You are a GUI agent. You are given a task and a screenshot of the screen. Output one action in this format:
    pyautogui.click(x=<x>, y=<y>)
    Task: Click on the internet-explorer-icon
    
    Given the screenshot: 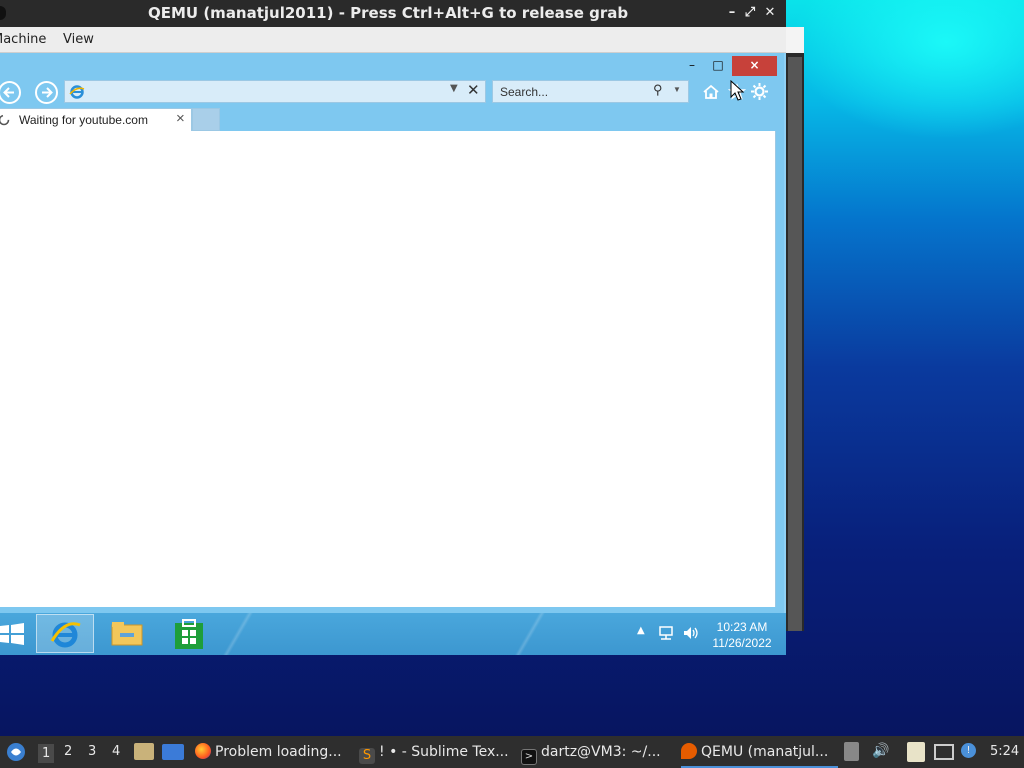 What is the action you would take?
    pyautogui.click(x=65, y=635)
    